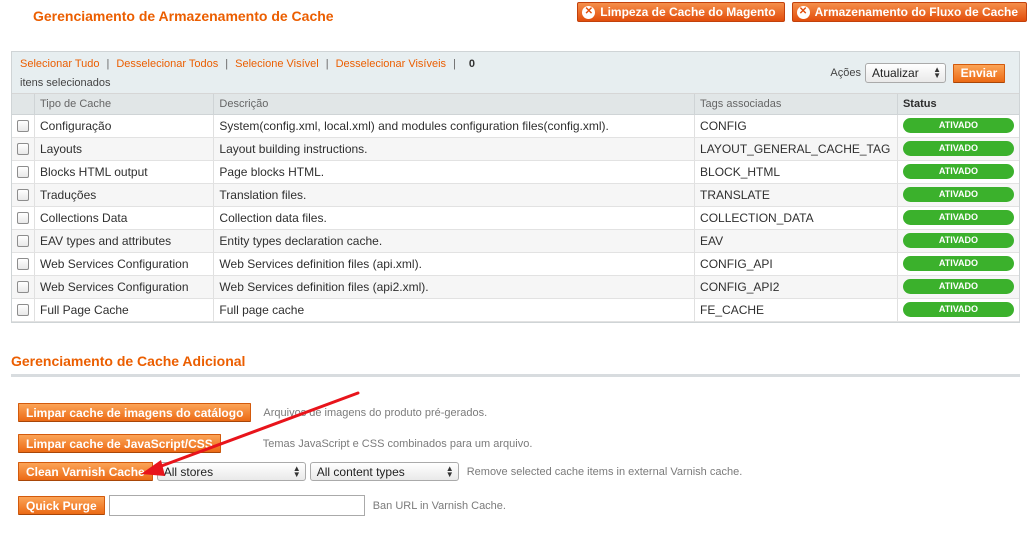 The image size is (1033, 544). I want to click on page-title: Gerenciamento de Armazenamento de Cache, so click(183, 16).